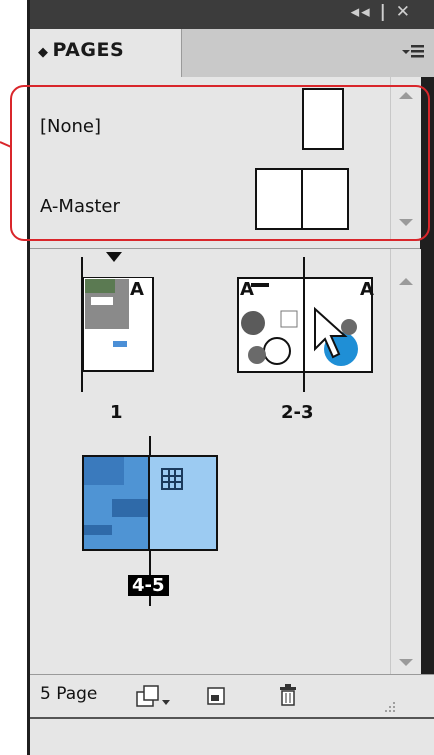 This screenshot has height=755, width=434. What do you see at coordinates (305, 325) in the screenshot?
I see `spread-2-3-thumbnail` at bounding box center [305, 325].